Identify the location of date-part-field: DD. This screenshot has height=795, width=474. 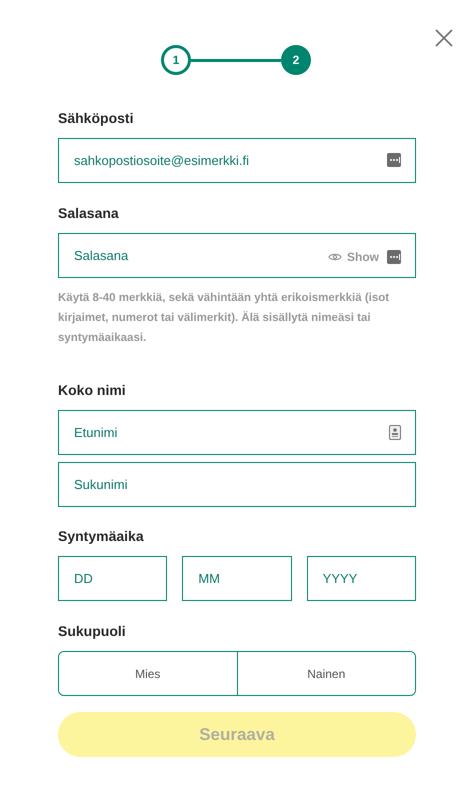
(113, 578).